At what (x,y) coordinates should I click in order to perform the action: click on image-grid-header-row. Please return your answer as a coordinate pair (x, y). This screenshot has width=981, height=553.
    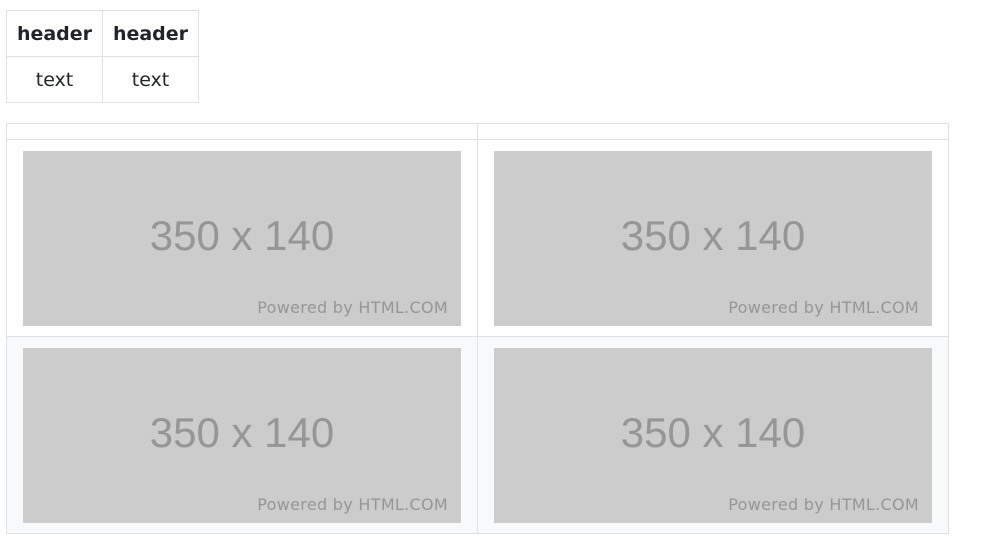
    Looking at the image, I should click on (477, 131).